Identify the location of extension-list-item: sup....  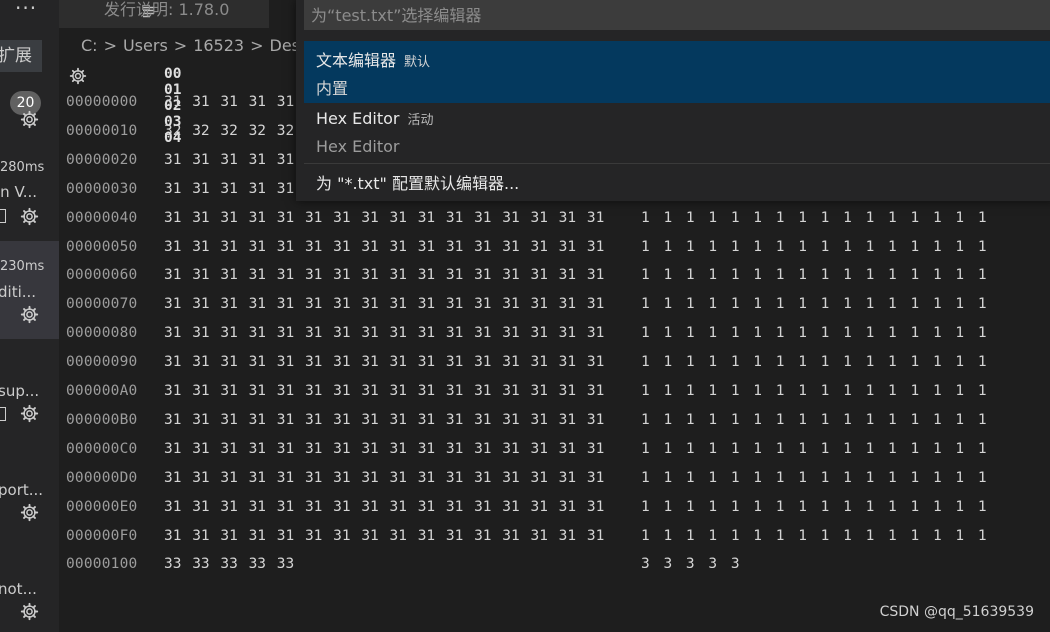
(29, 388).